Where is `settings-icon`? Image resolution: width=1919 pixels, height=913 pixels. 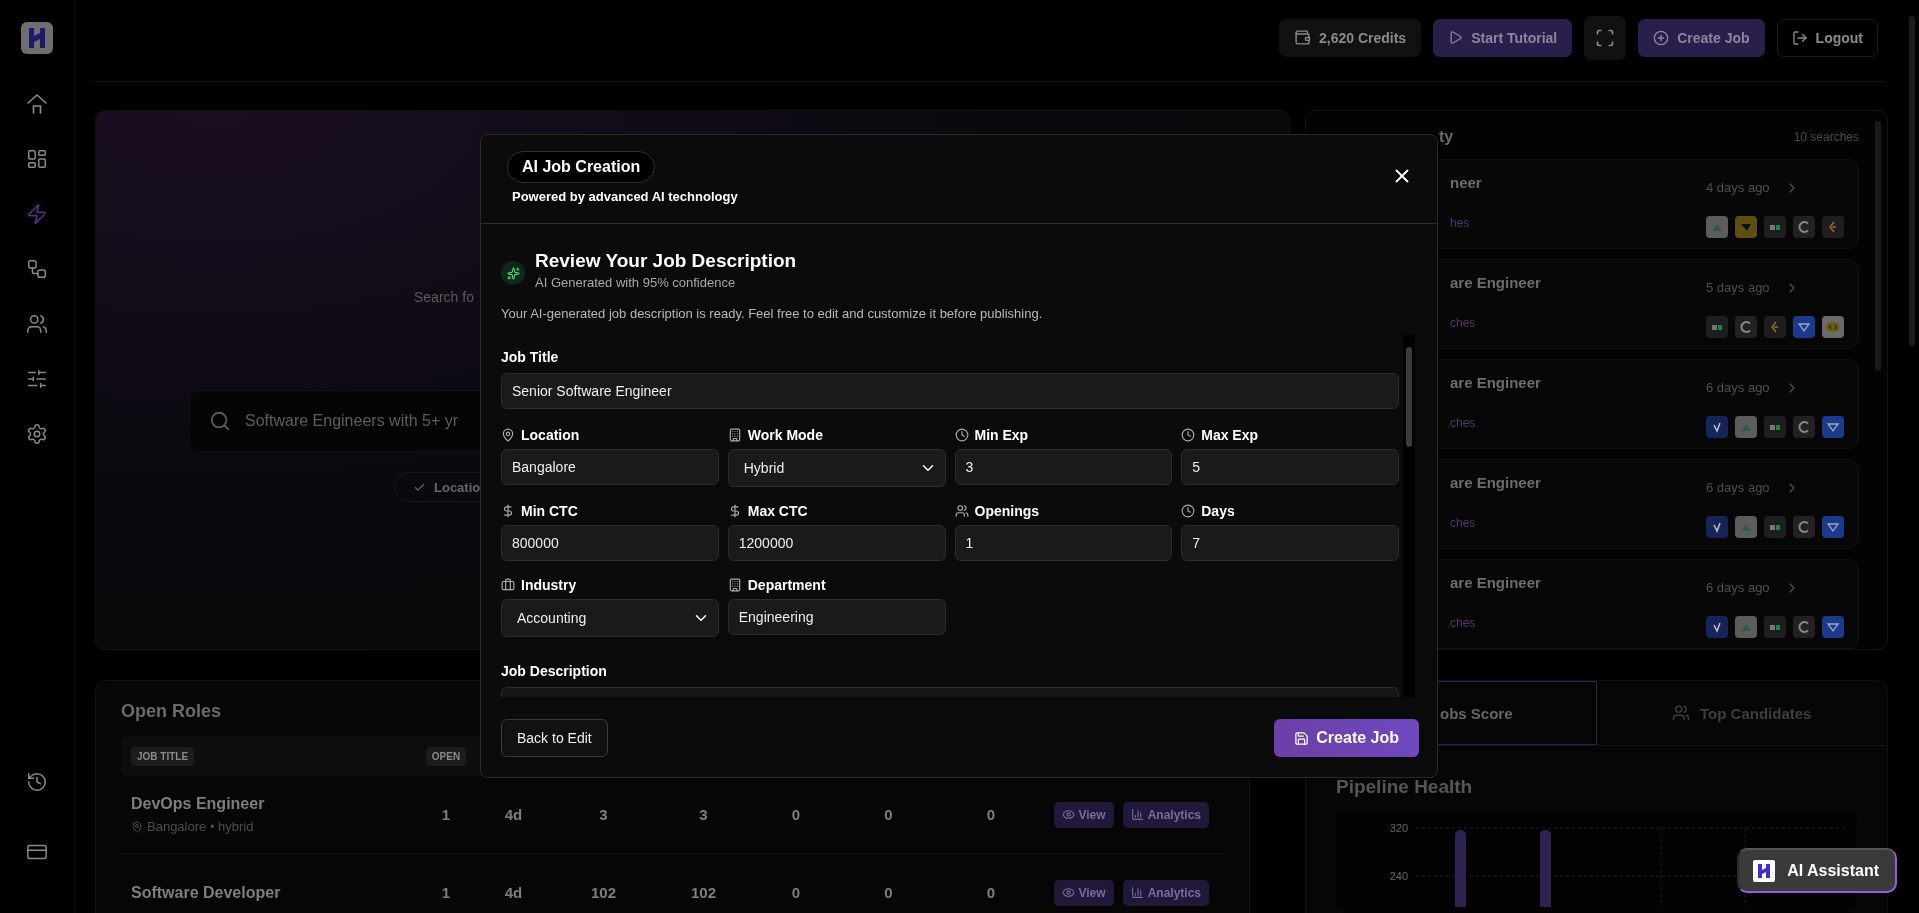 settings-icon is located at coordinates (37, 434).